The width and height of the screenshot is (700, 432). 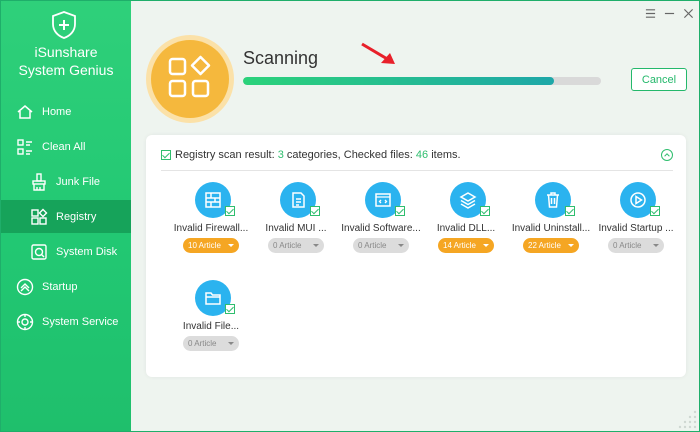 I want to click on cancel-button: Cancel, so click(x=659, y=79).